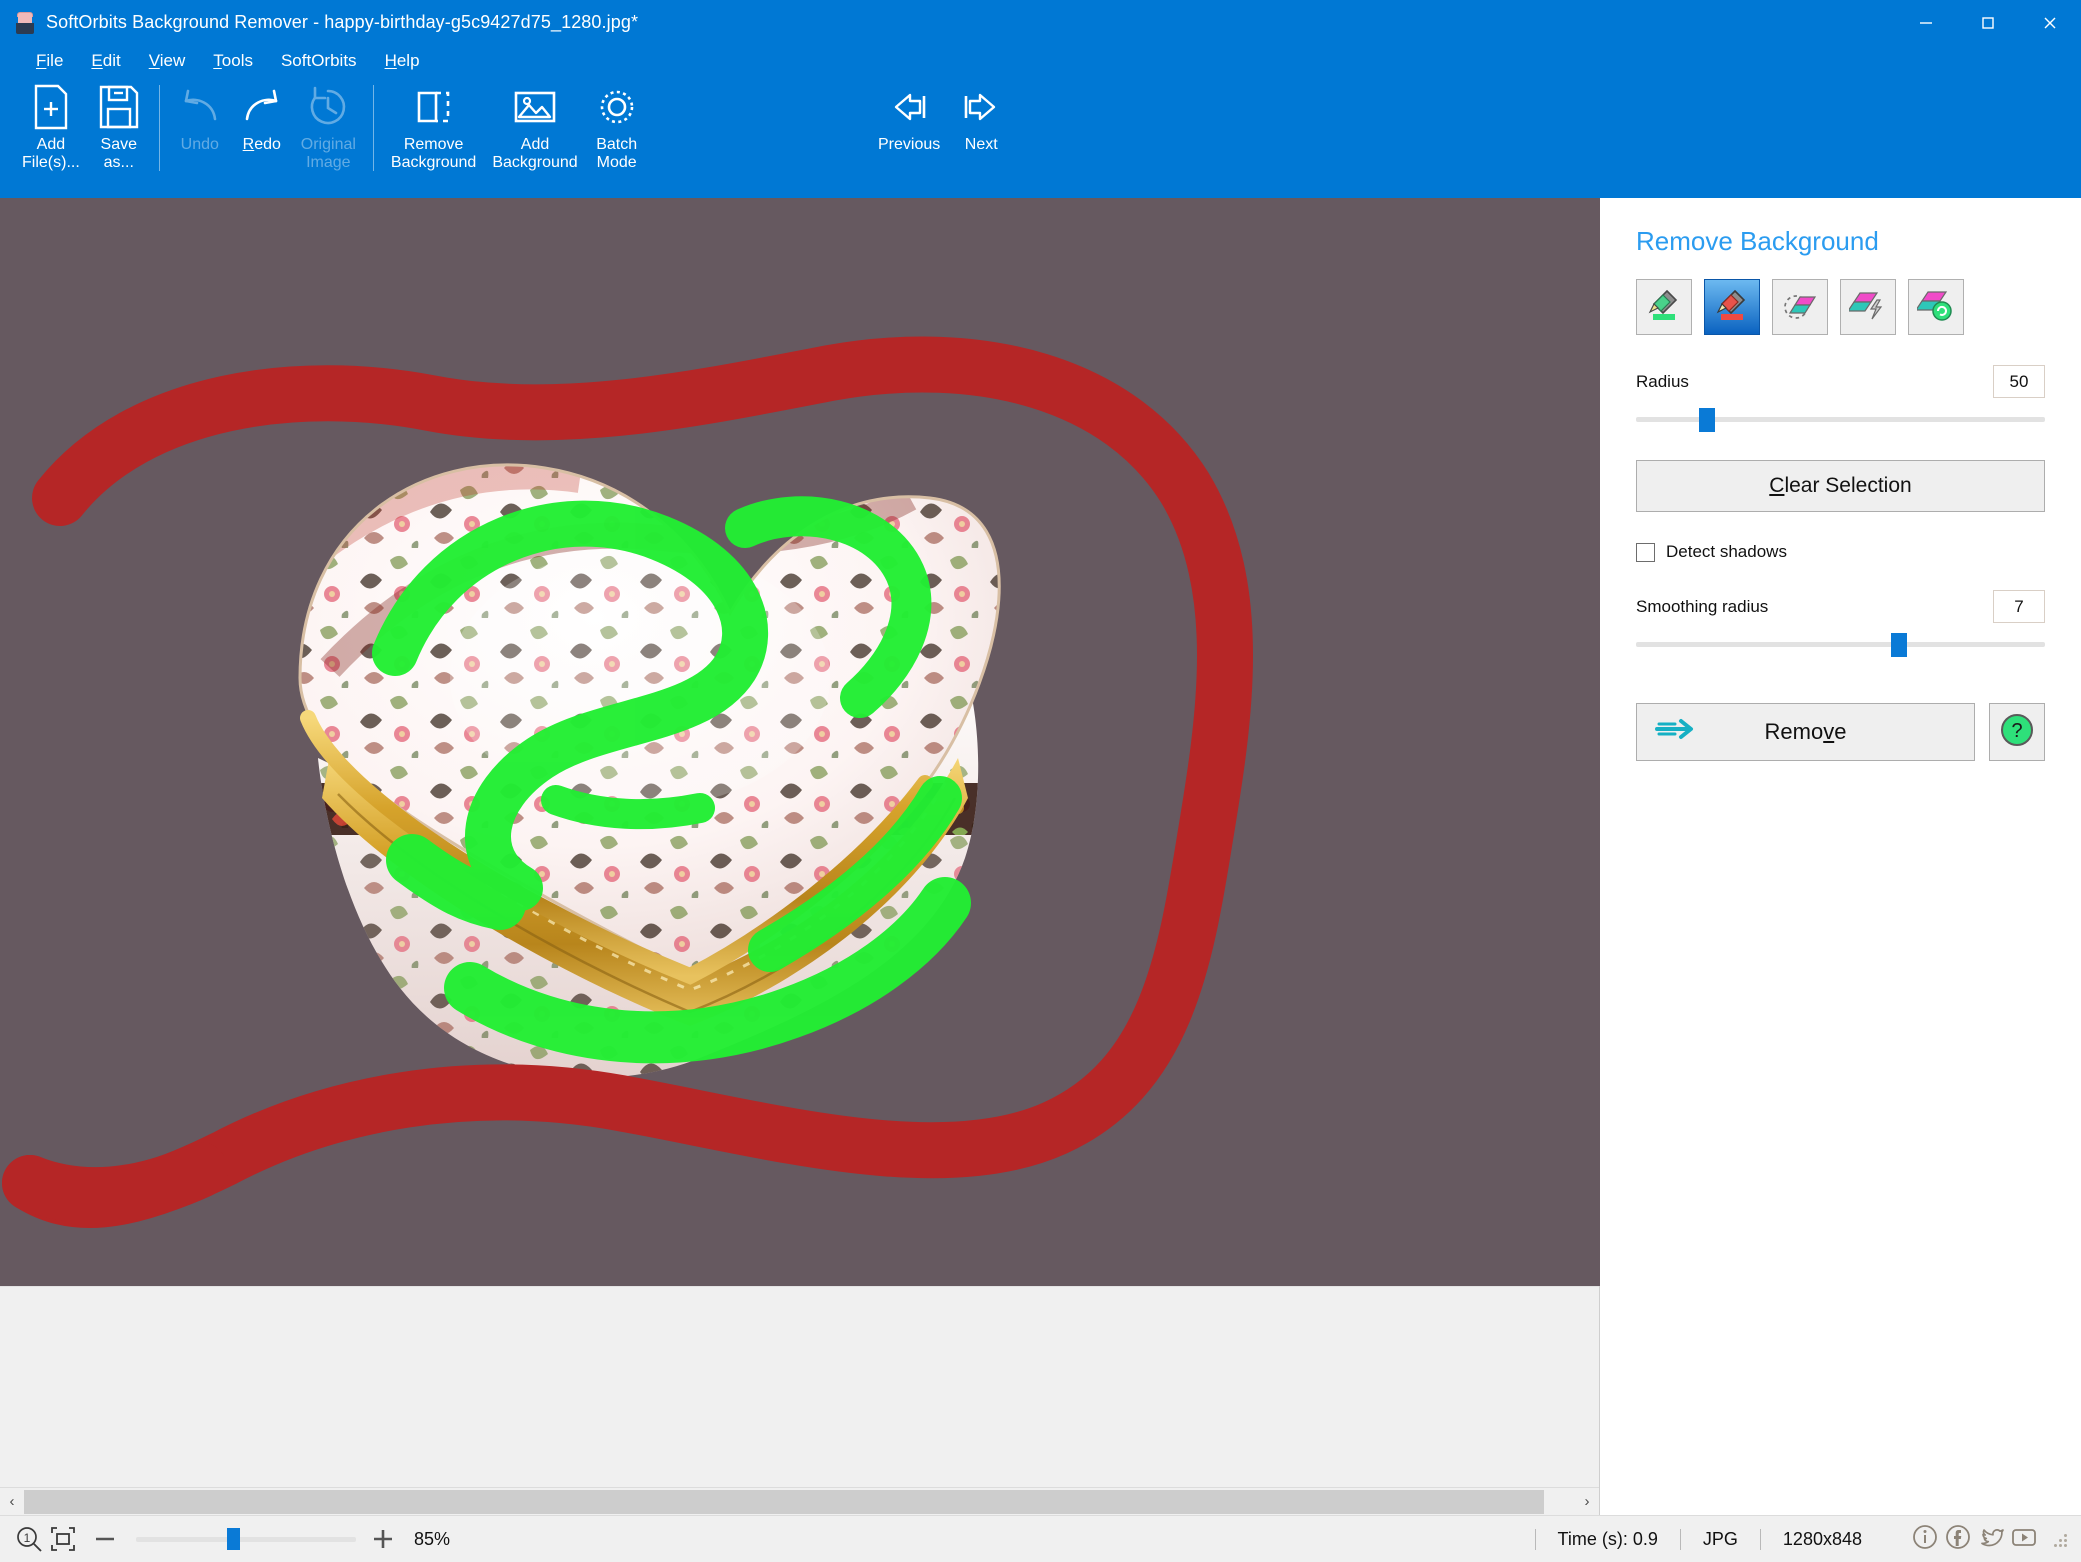 This screenshot has height=1562, width=2081. I want to click on redo-icon, so click(262, 107).